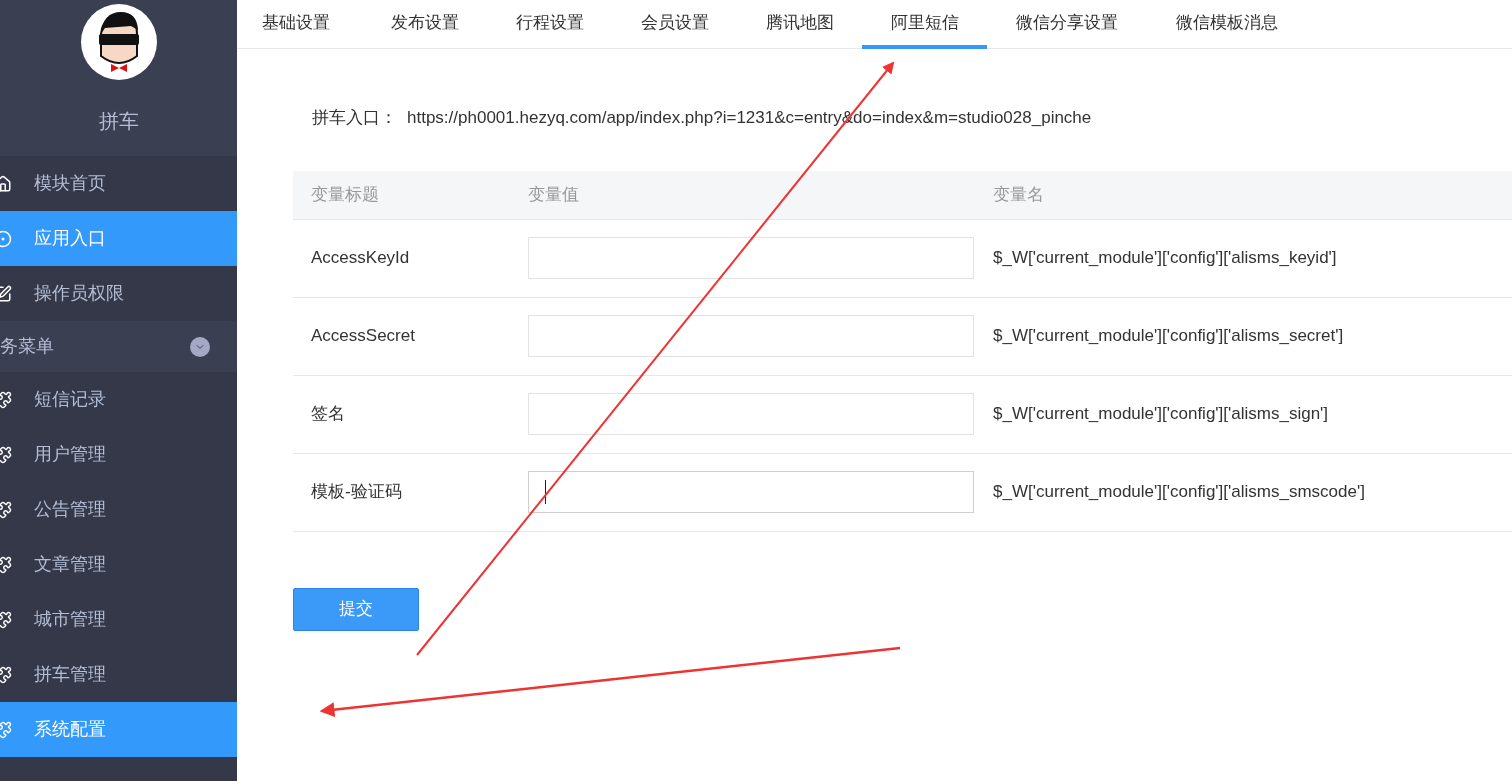 The image size is (1512, 781). Describe the element at coordinates (424, 24) in the screenshot. I see `tab: 发布设置` at that location.